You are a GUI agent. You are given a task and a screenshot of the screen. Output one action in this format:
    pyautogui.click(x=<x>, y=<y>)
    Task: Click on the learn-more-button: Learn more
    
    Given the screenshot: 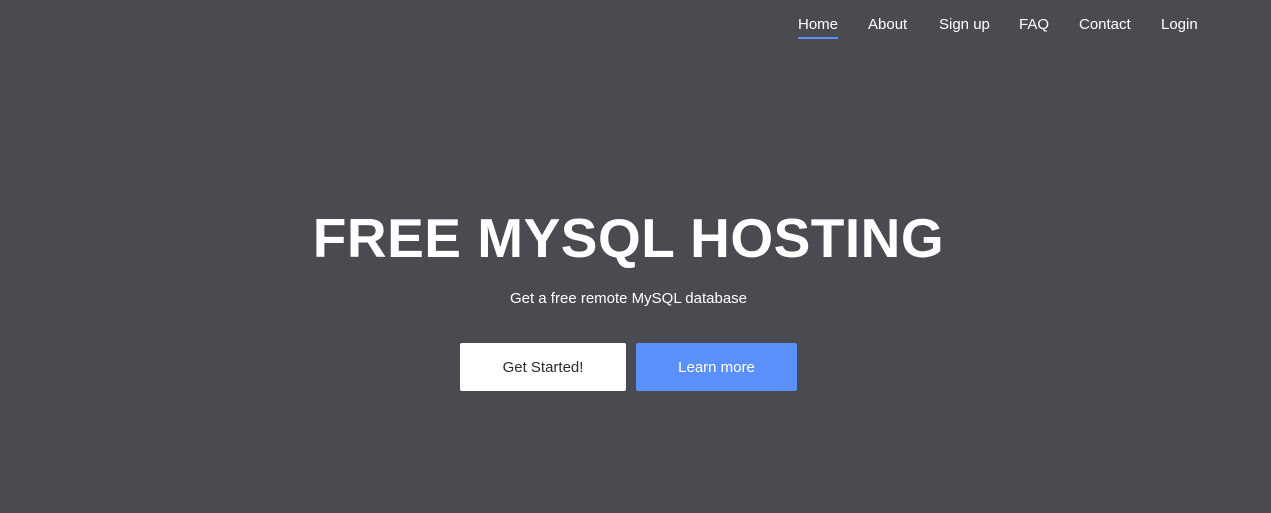 What is the action you would take?
    pyautogui.click(x=716, y=367)
    